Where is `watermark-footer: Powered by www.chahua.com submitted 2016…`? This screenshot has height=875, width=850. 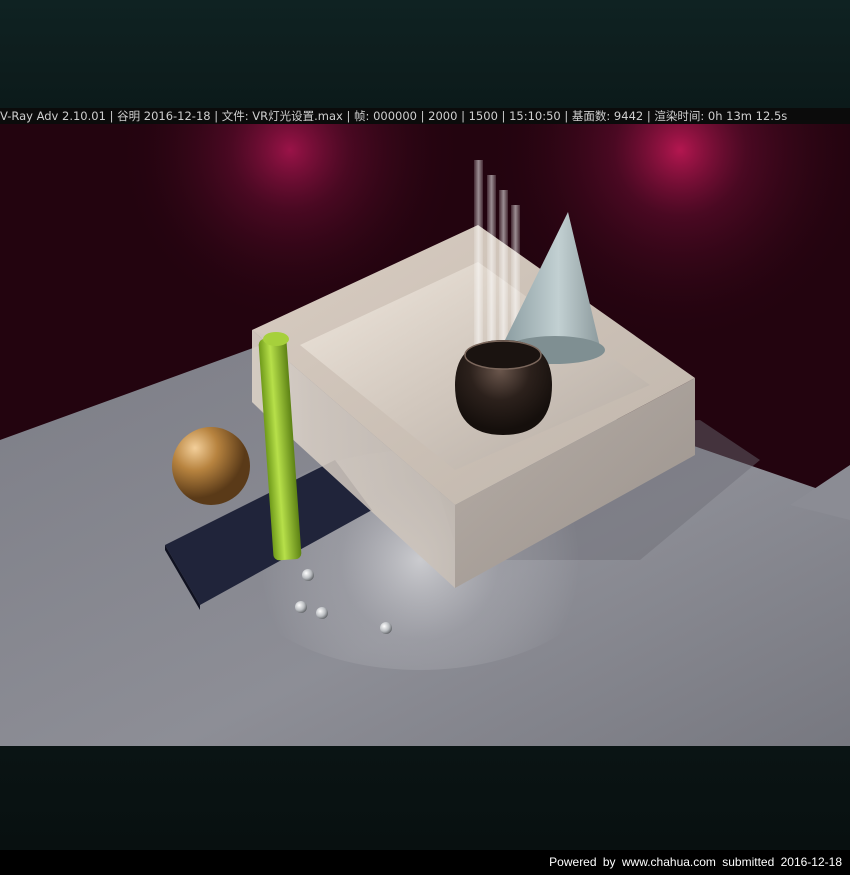
watermark-footer: Powered by www.chahua.com submitted 2016… is located at coordinates (425, 862).